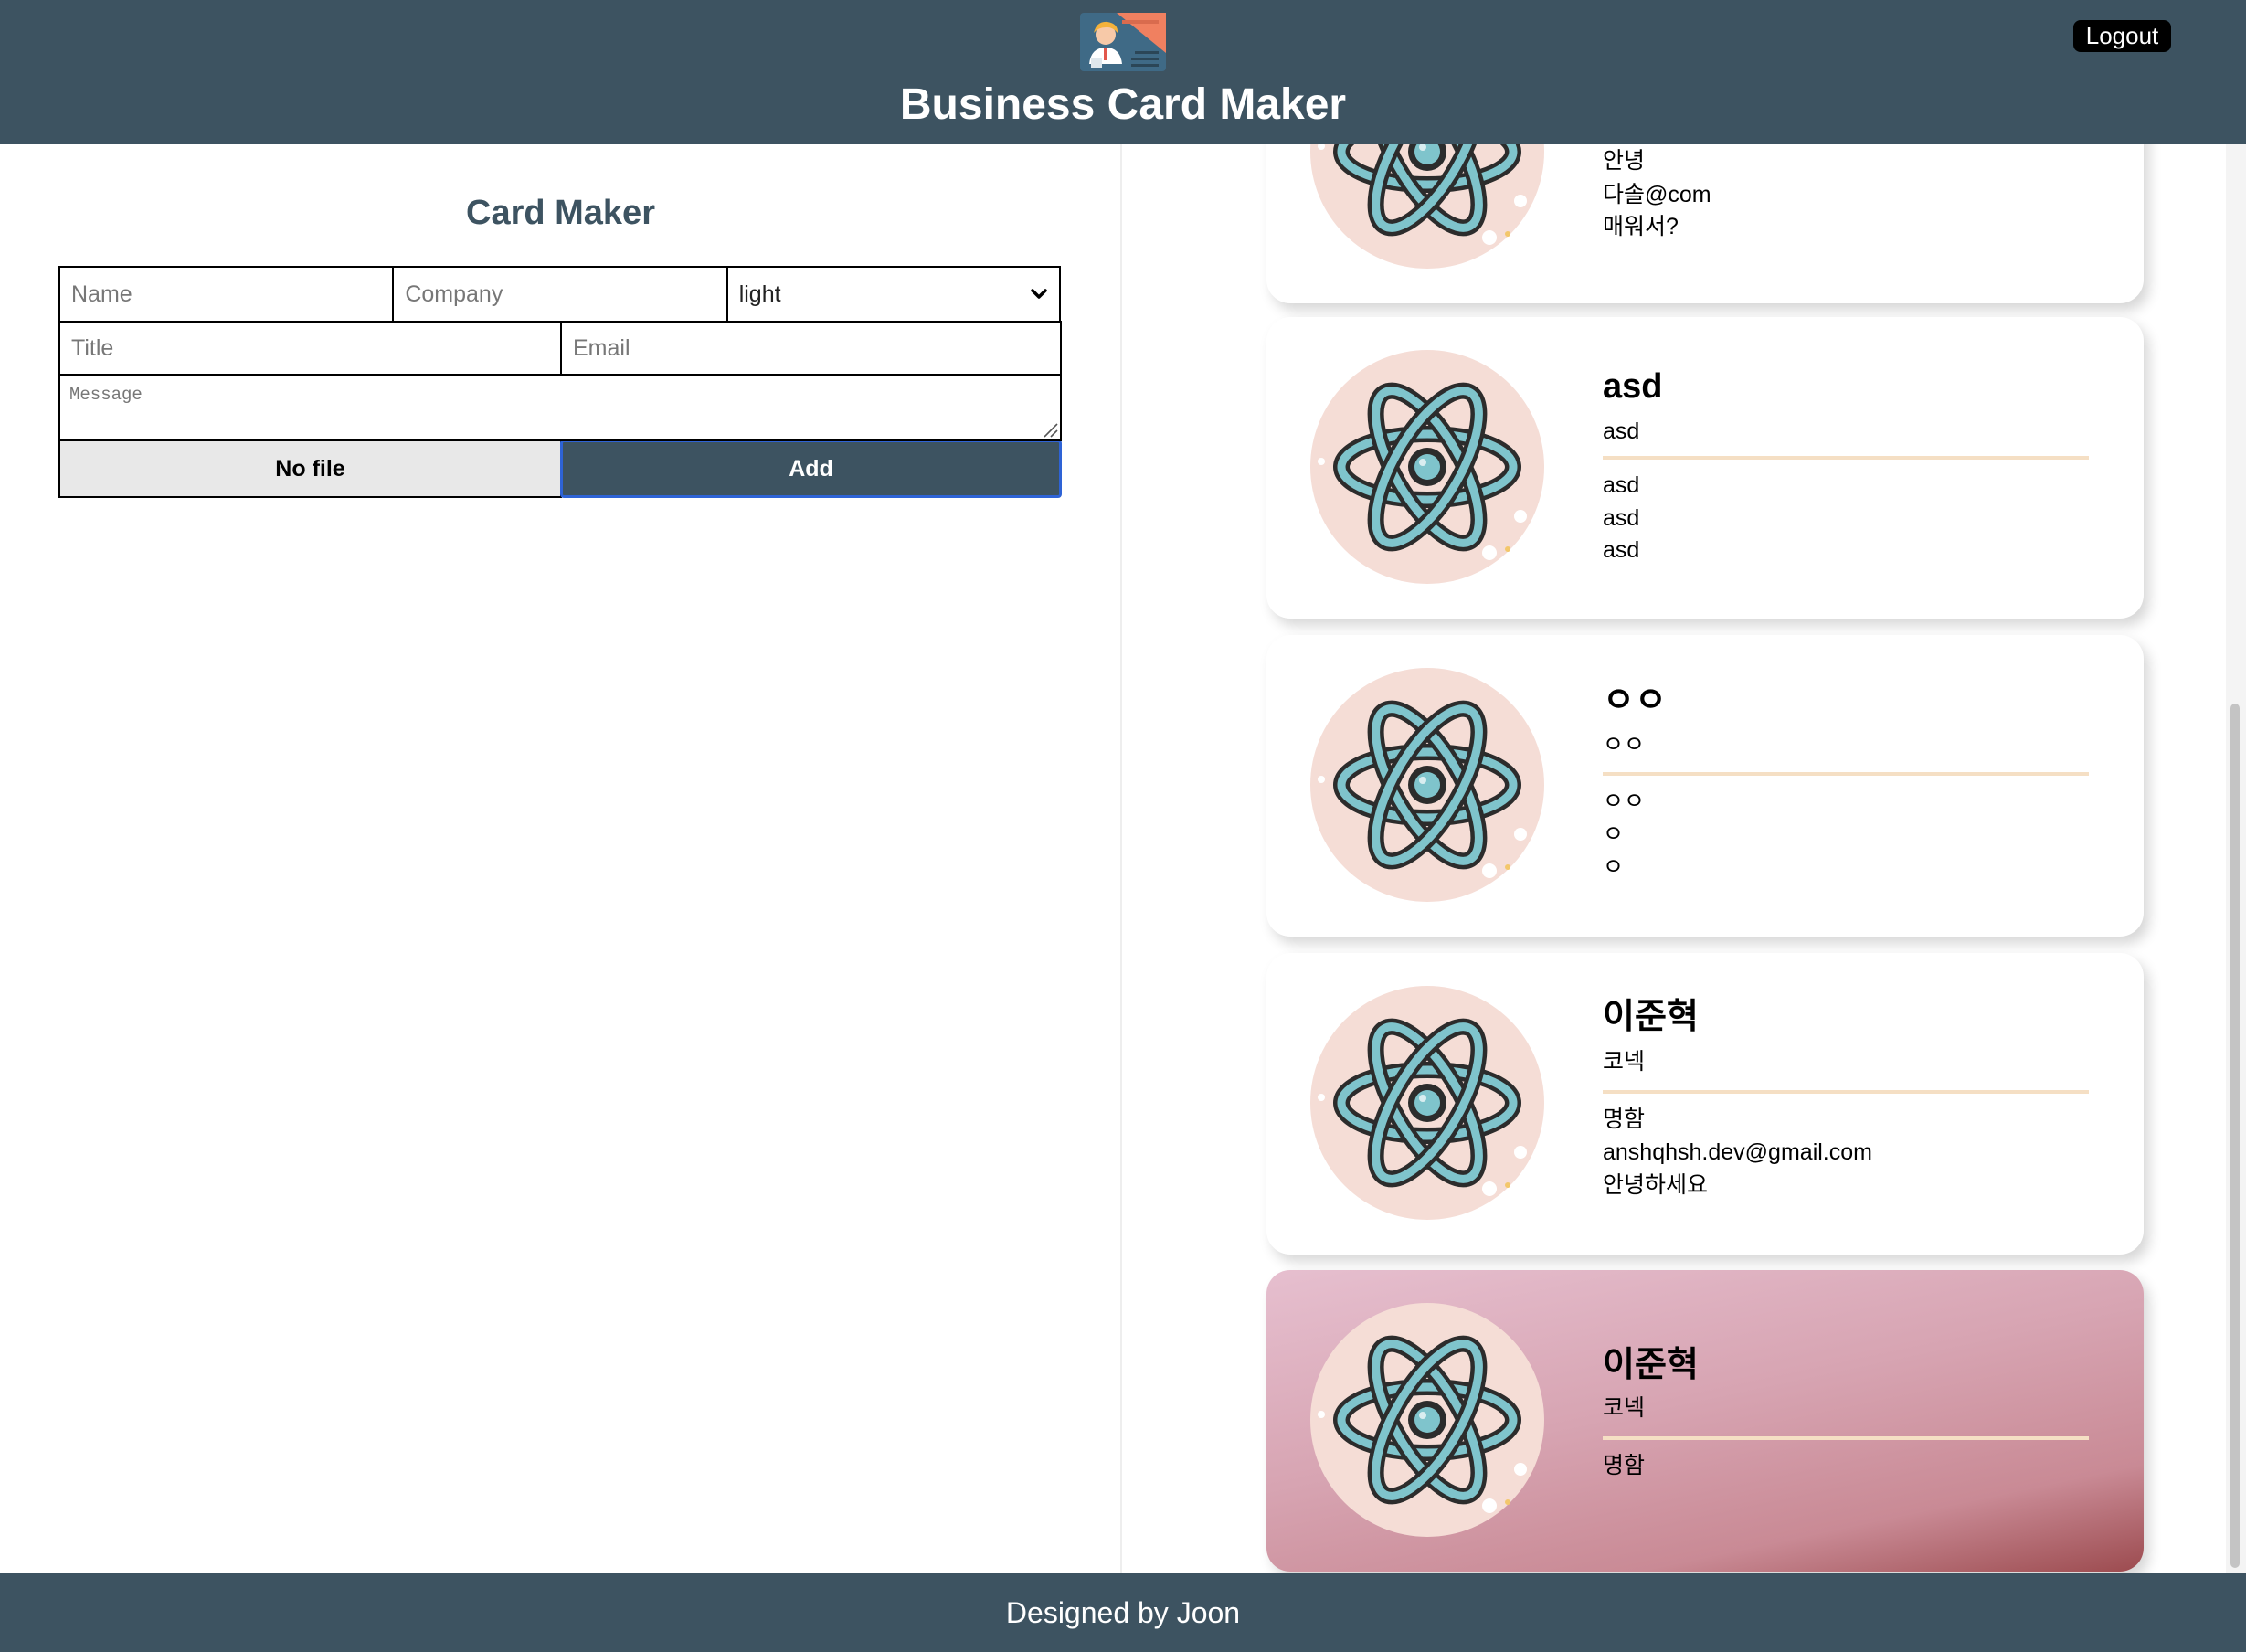  I want to click on email-input, so click(811, 348).